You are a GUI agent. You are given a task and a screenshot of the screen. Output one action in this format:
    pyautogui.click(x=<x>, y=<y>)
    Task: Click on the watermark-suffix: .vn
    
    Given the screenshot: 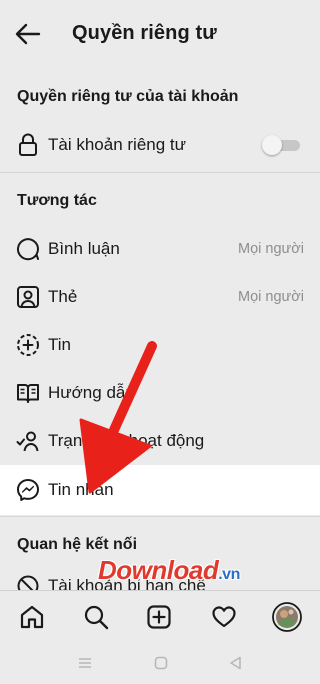 What is the action you would take?
    pyautogui.click(x=229, y=574)
    